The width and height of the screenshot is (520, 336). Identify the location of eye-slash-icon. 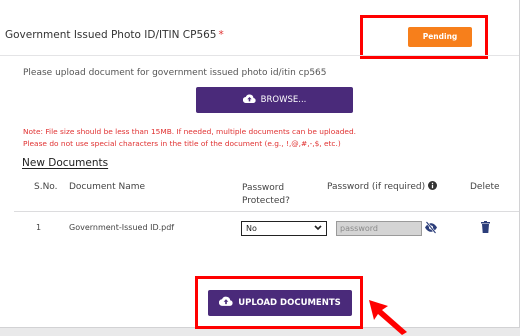
(431, 227).